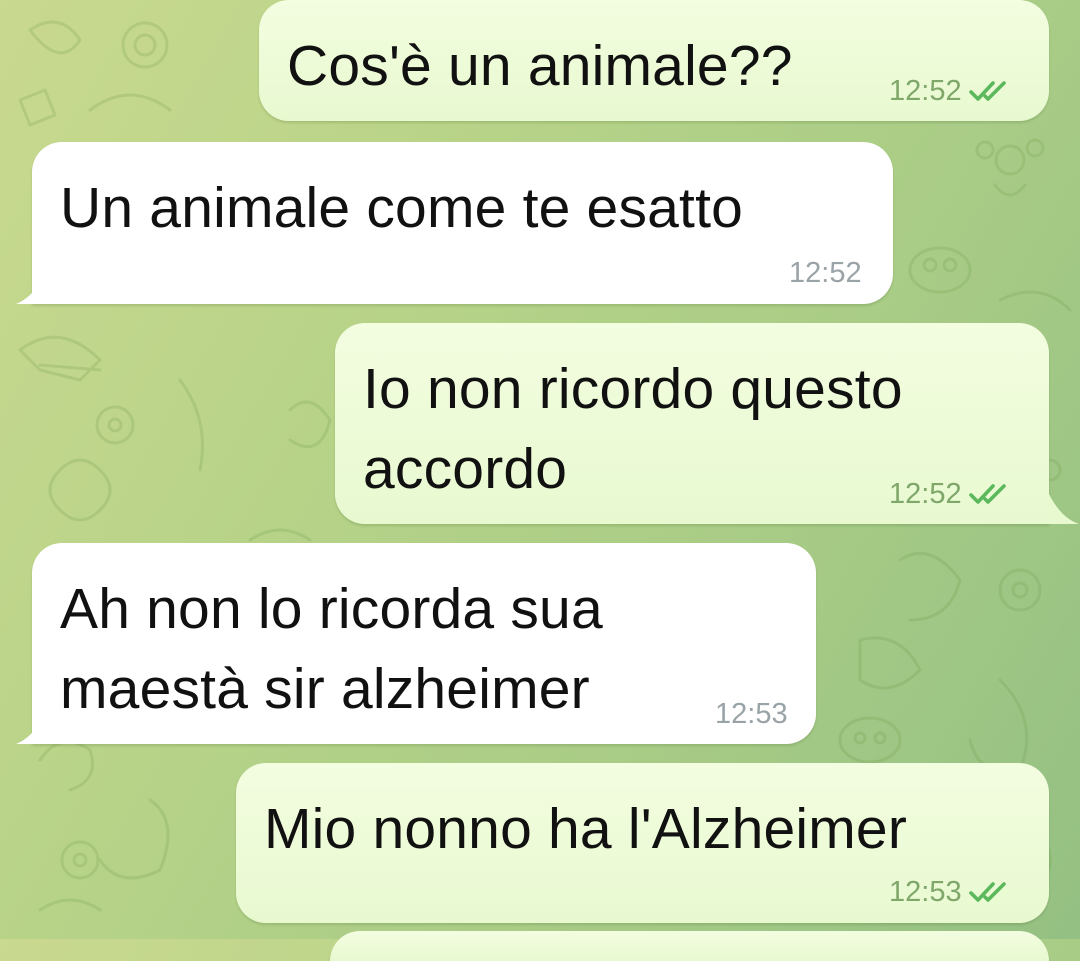  Describe the element at coordinates (633, 389) in the screenshot. I see `message-text-line: Io non ricordo questo` at that location.